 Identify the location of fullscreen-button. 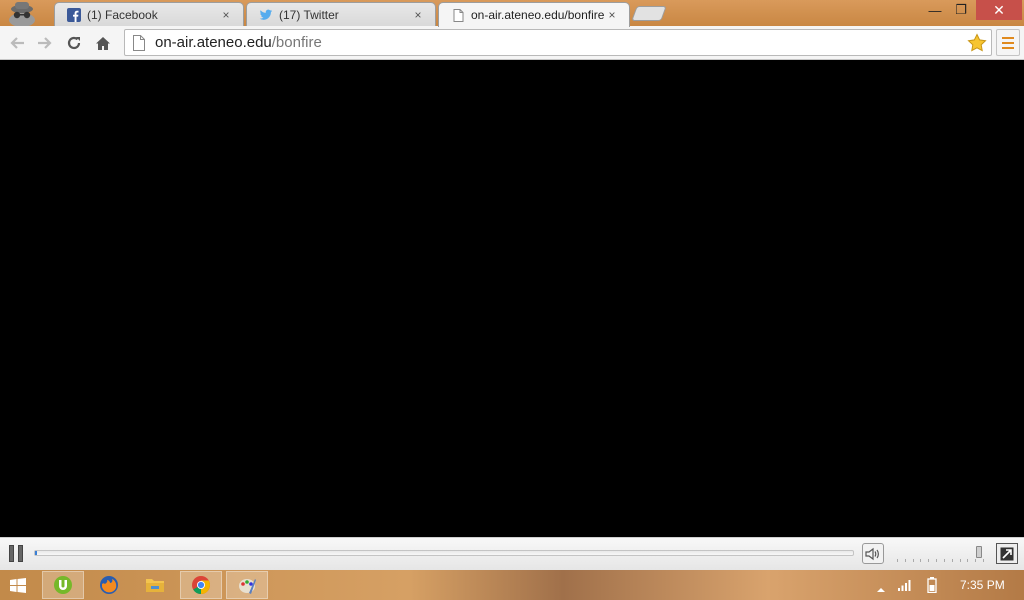
(1007, 553).